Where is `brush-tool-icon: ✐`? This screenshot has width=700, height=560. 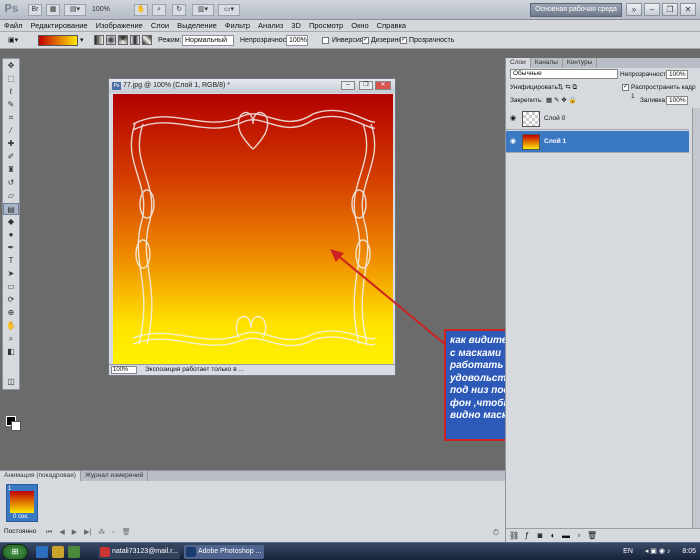
brush-tool-icon: ✐ is located at coordinates (11, 157).